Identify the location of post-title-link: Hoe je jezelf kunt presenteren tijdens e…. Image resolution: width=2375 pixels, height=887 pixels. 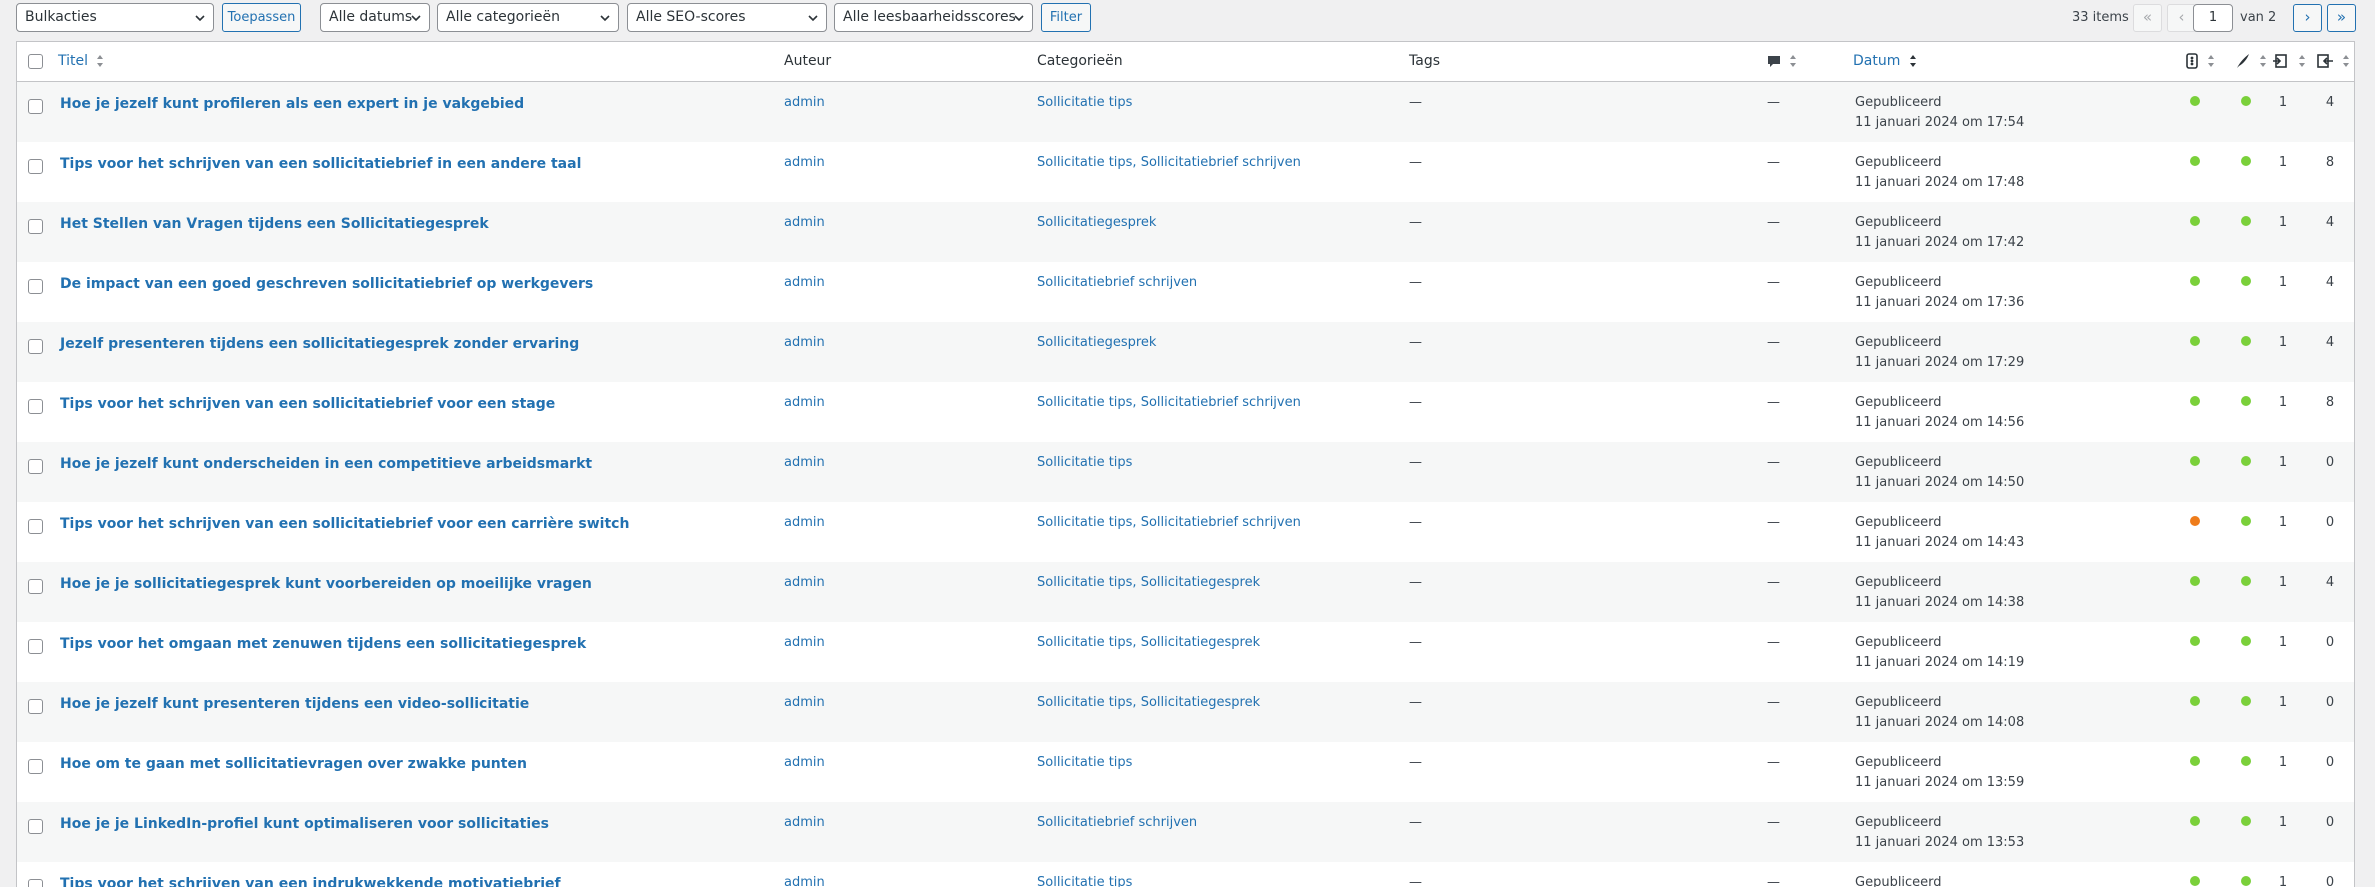
(294, 704).